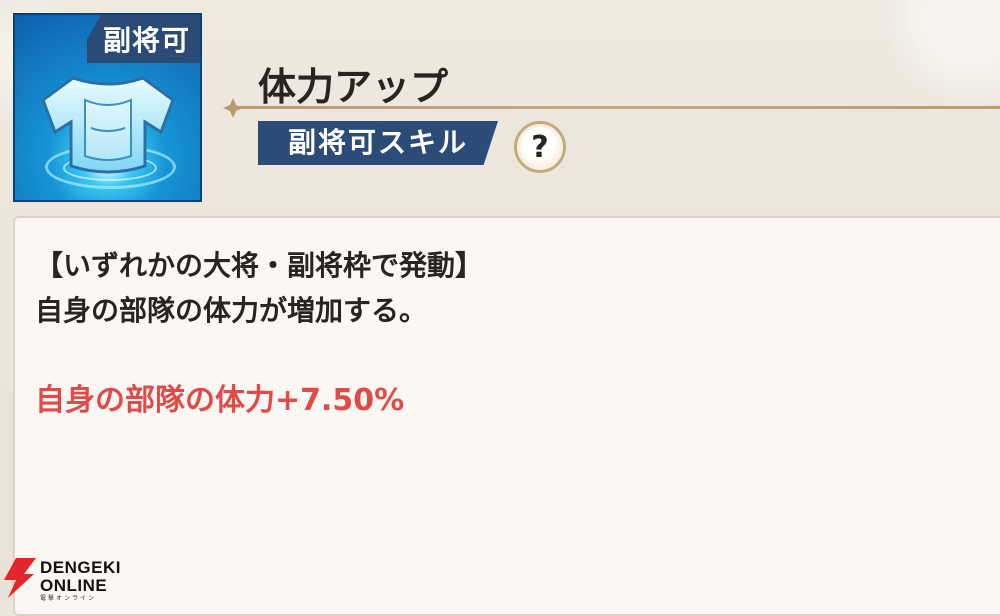 This screenshot has height=616, width=1000. I want to click on skill-title: 体力アップ, so click(353, 87).